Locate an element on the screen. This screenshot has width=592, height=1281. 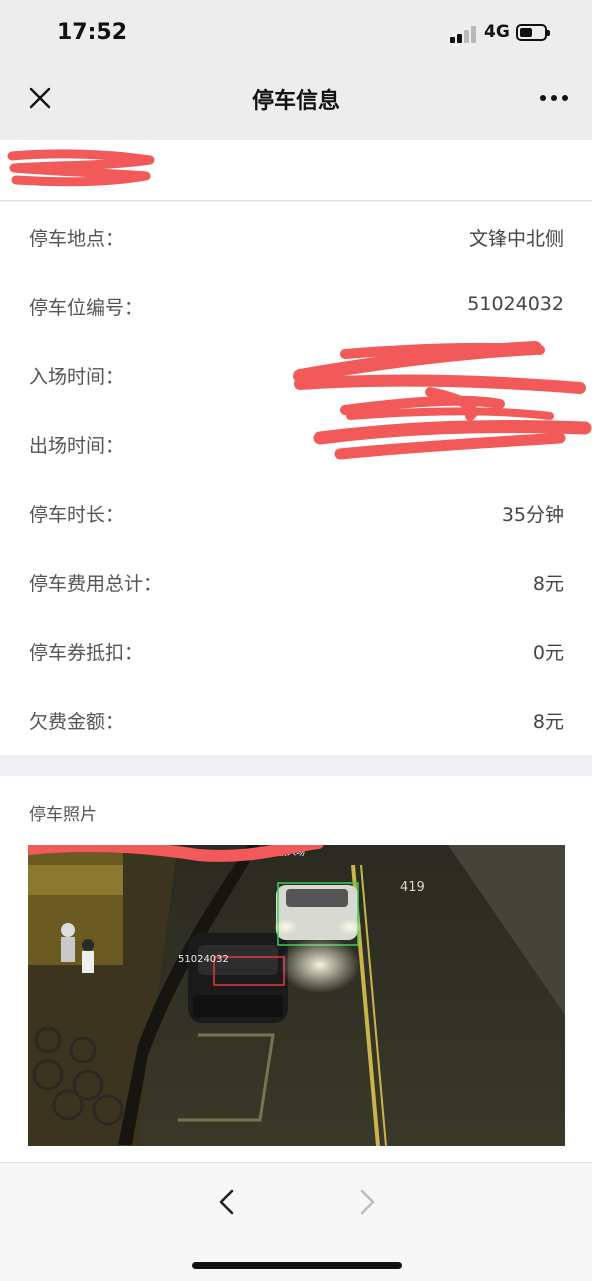
browser-toolbar is located at coordinates (296, 1221).